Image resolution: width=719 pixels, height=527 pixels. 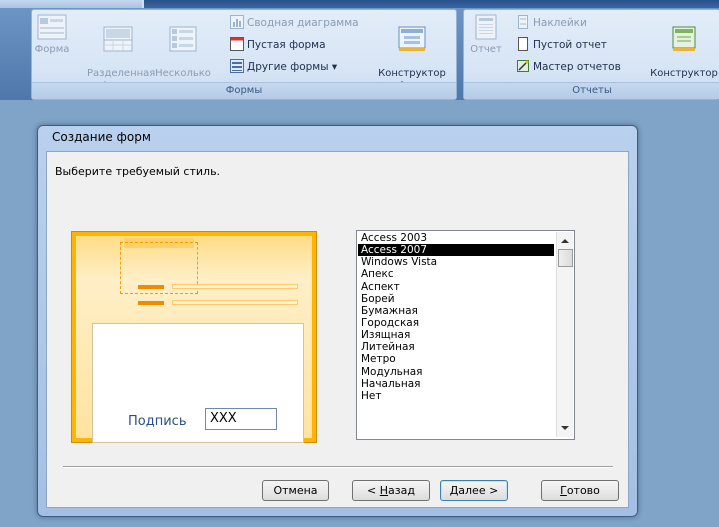 I want to click on multiple-items-button: Несколько элементов, so click(x=183, y=53).